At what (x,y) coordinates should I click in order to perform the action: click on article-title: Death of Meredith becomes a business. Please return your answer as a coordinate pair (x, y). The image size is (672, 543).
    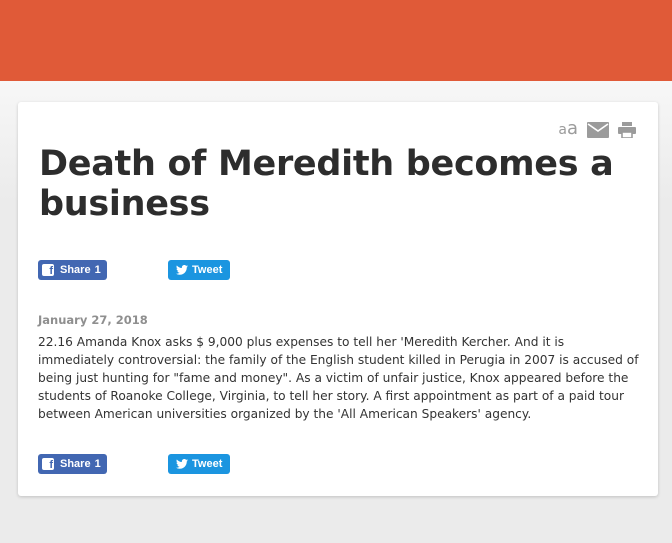
    Looking at the image, I should click on (326, 184).